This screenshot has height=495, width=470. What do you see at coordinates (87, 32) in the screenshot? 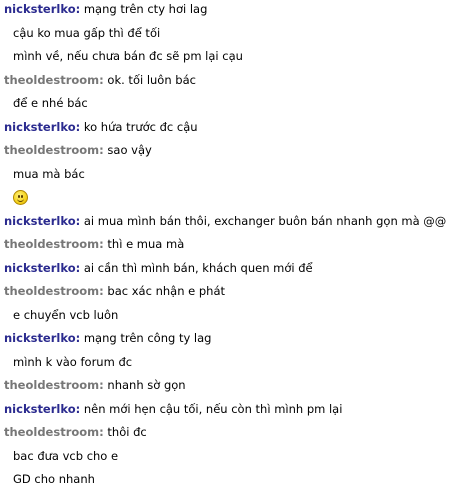
I see `message-continuation: cậu ko mua gấp thì để tối` at bounding box center [87, 32].